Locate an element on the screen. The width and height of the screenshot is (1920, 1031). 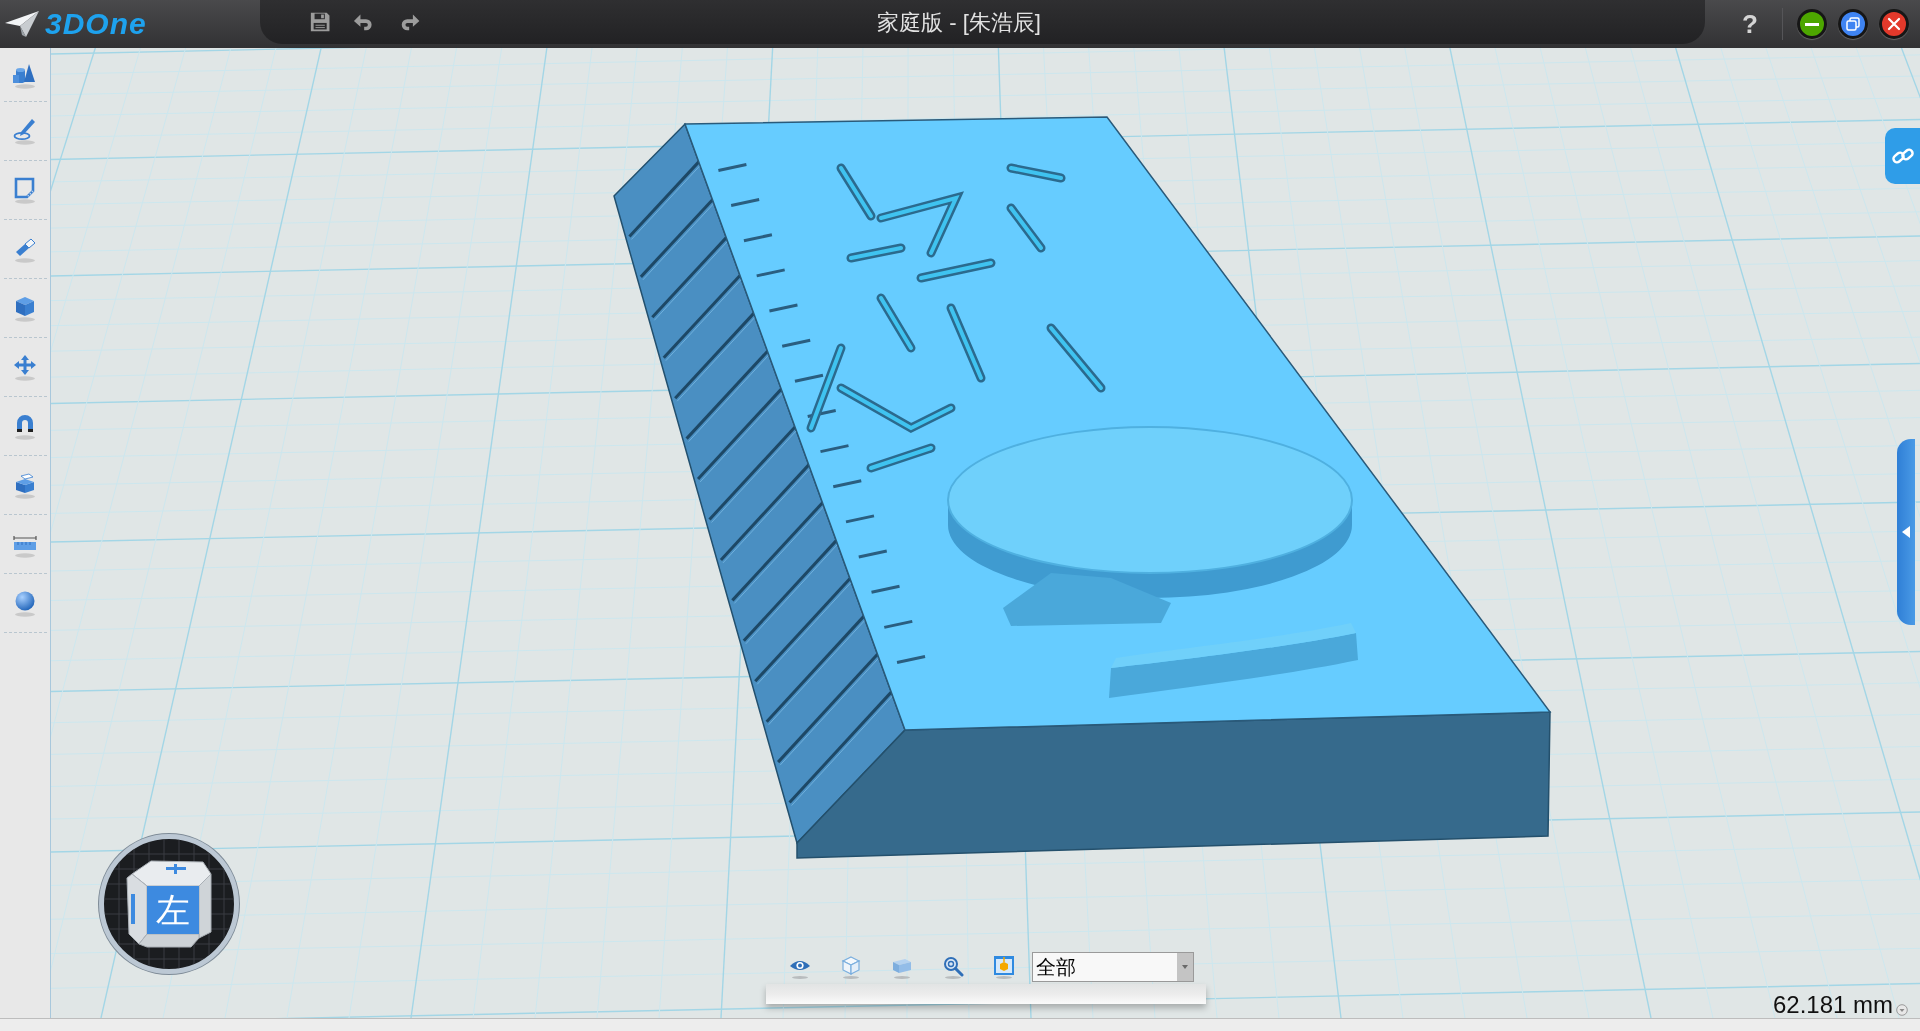
zoom-icon is located at coordinates (953, 967).